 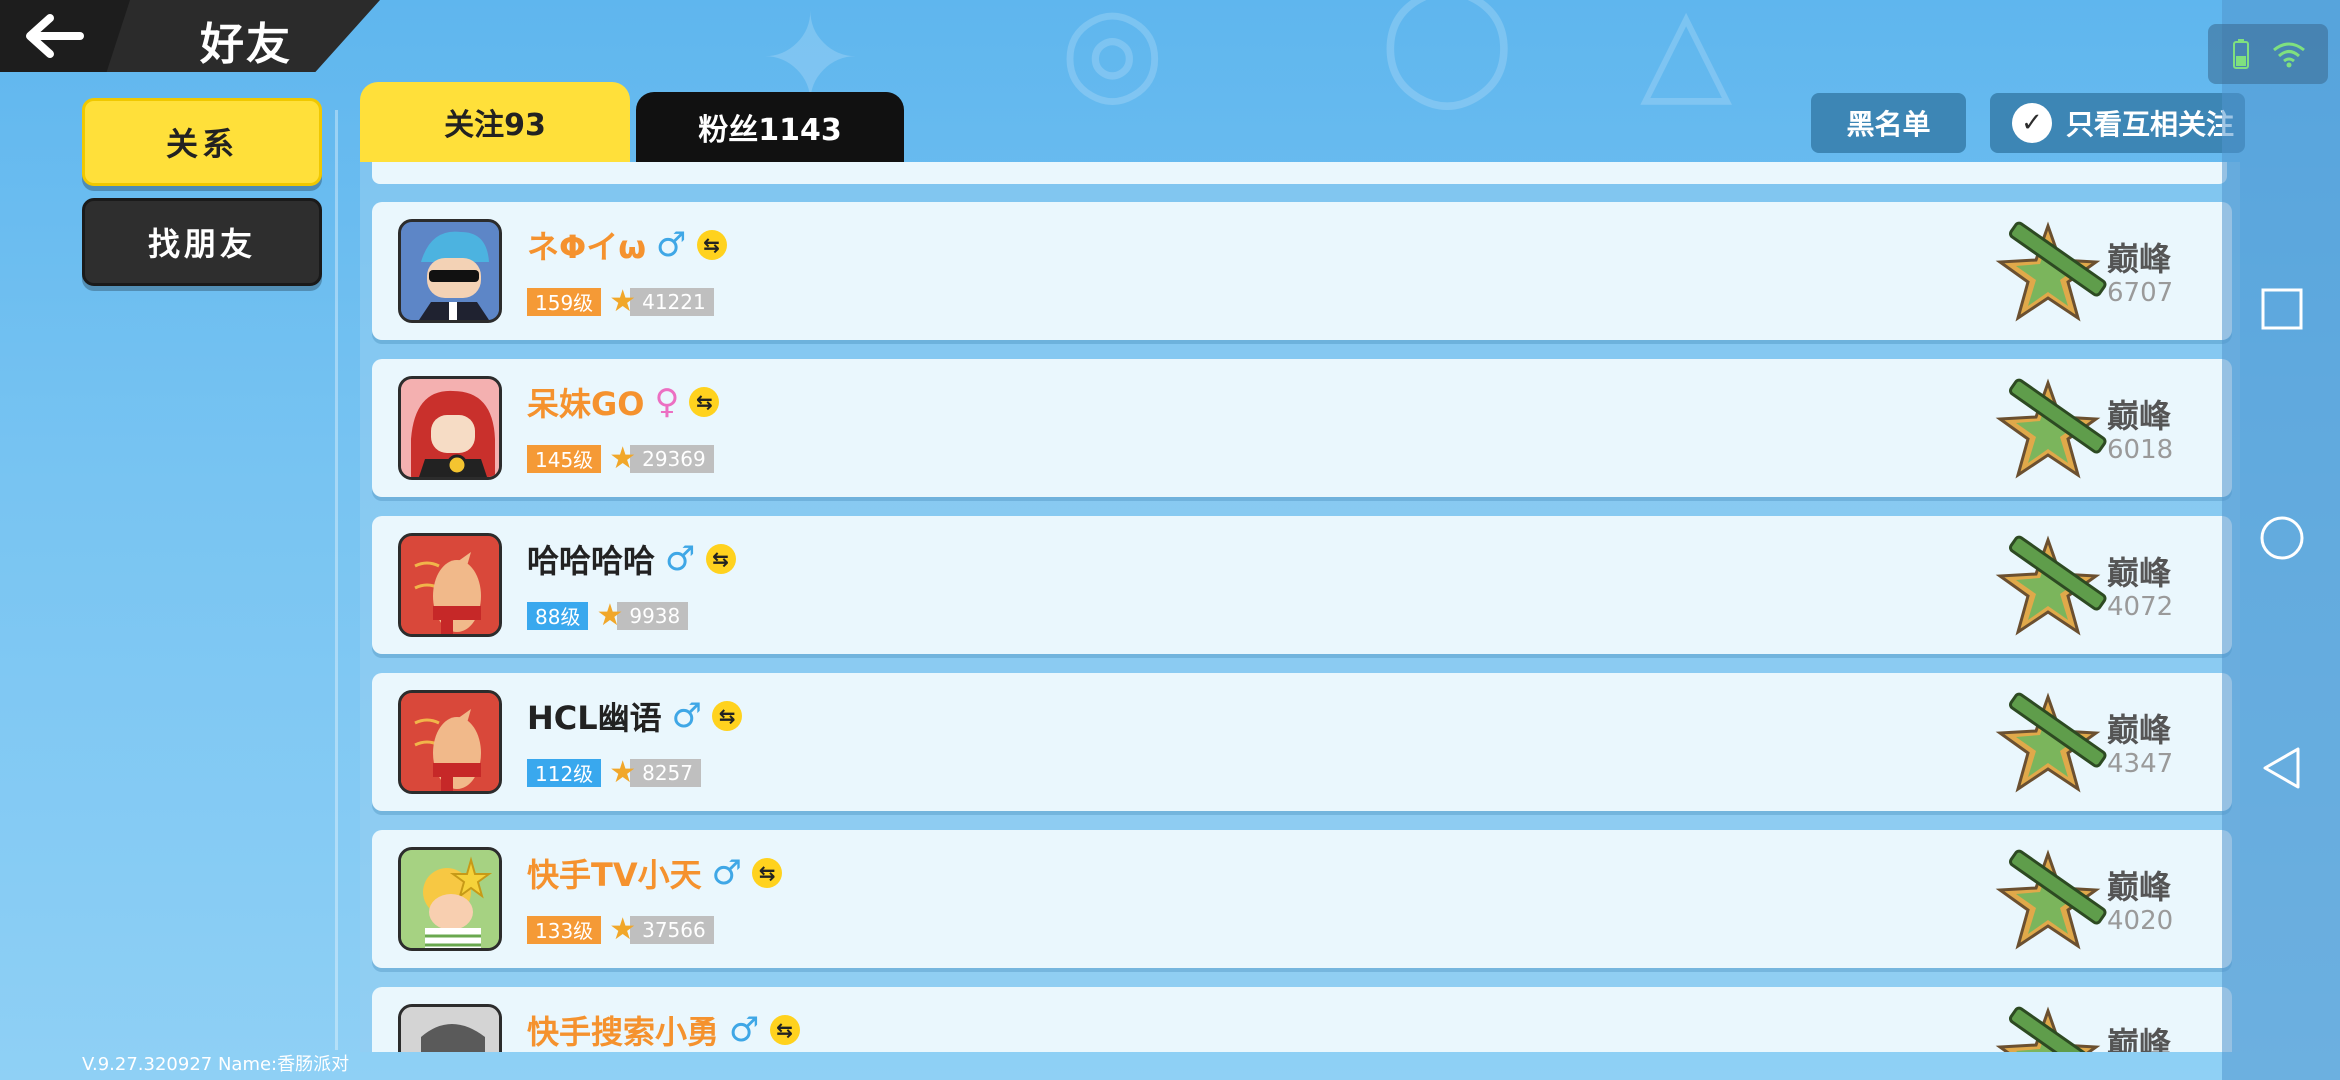 What do you see at coordinates (2140, 764) in the screenshot?
I see `rank-score: 4347` at bounding box center [2140, 764].